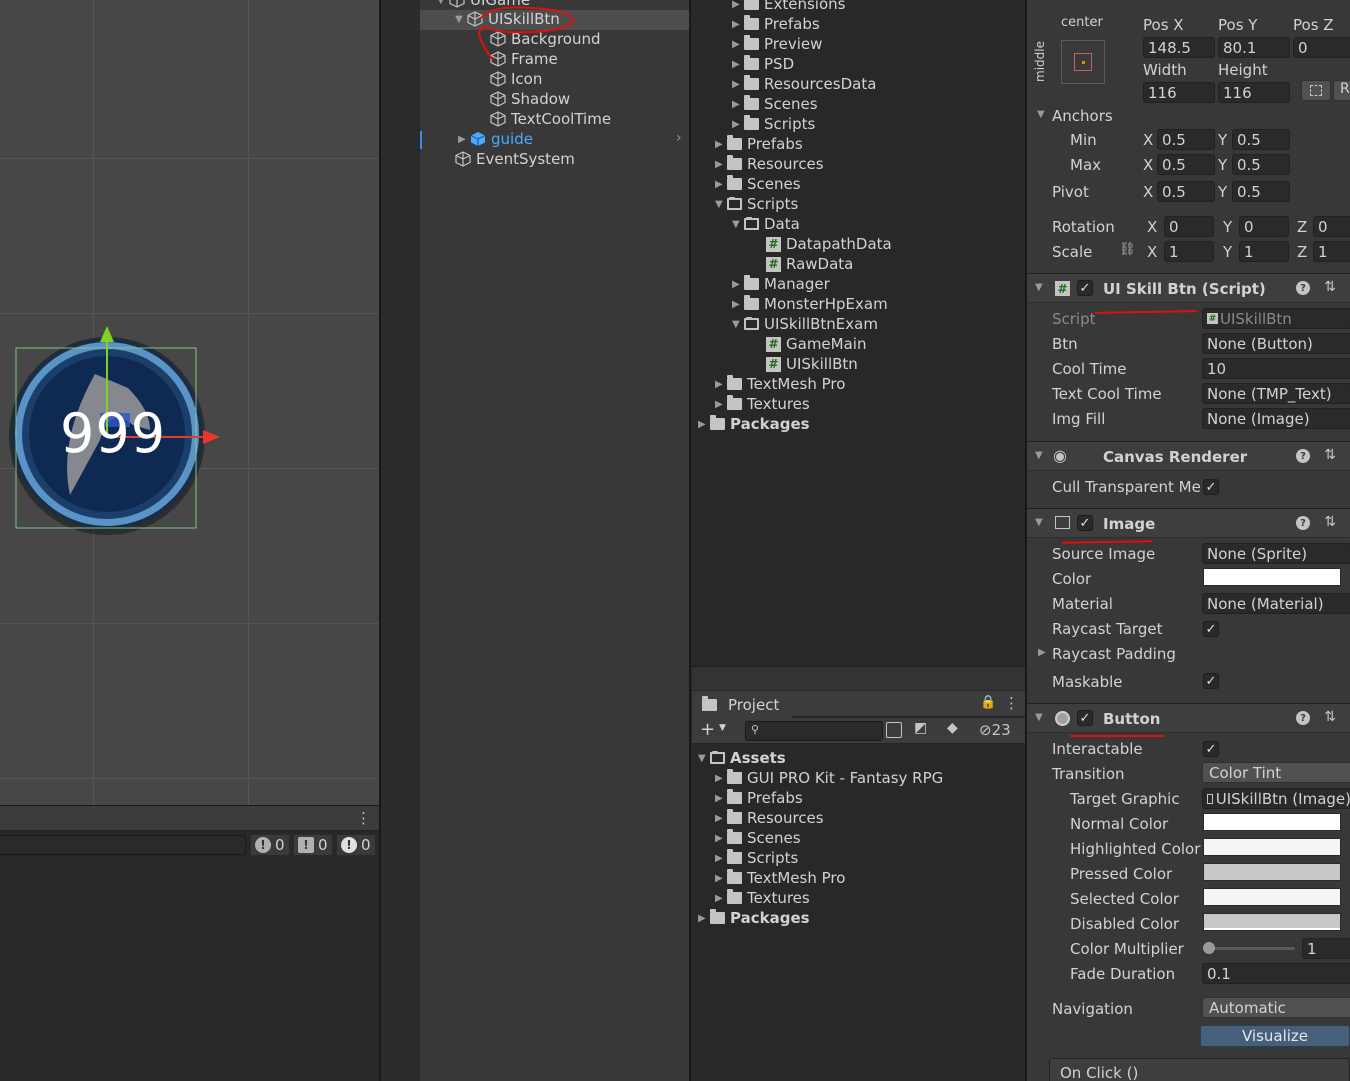 The height and width of the screenshot is (1081, 1350). I want to click on anchor-max-x-field: 0.5, so click(1186, 164).